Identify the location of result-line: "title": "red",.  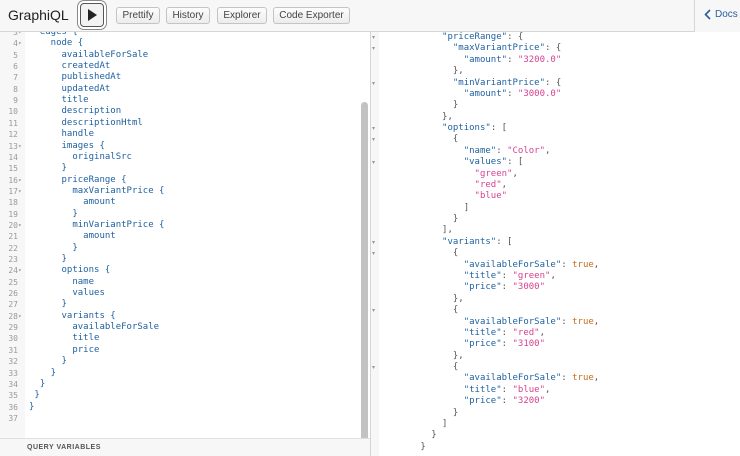
(504, 333).